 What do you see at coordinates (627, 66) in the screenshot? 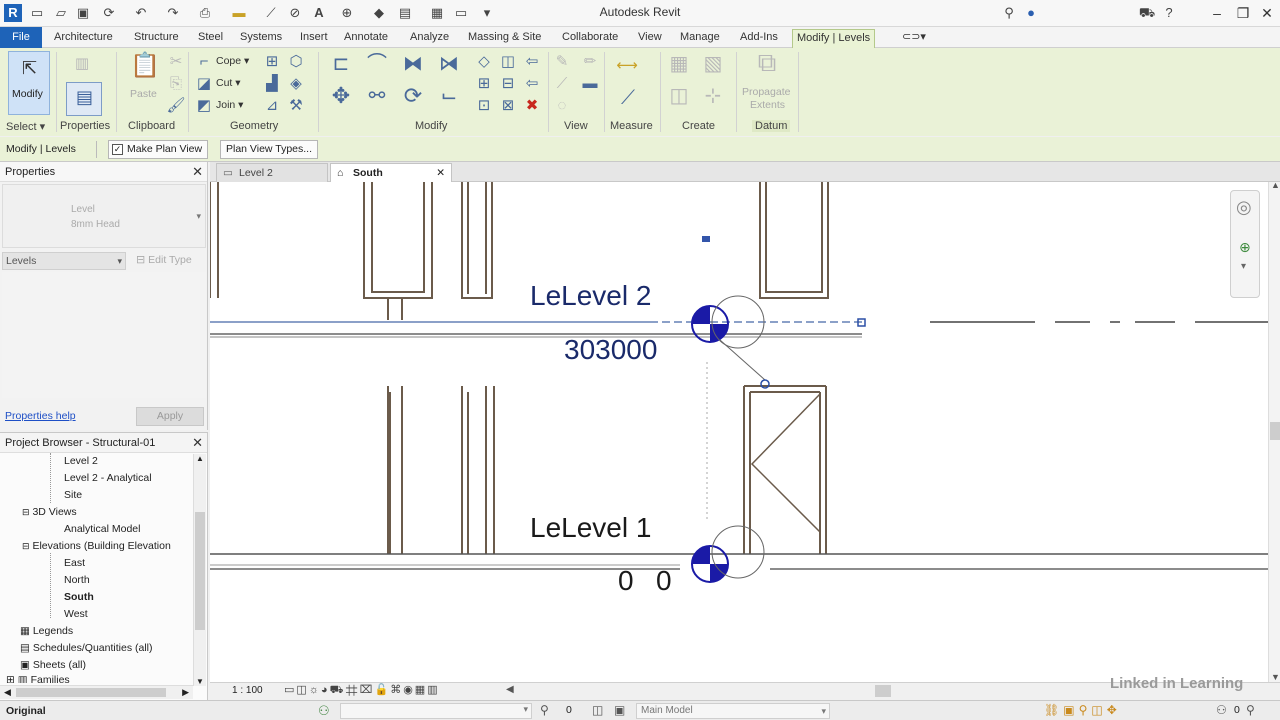
I see `measure-between-icon: ⟷` at bounding box center [627, 66].